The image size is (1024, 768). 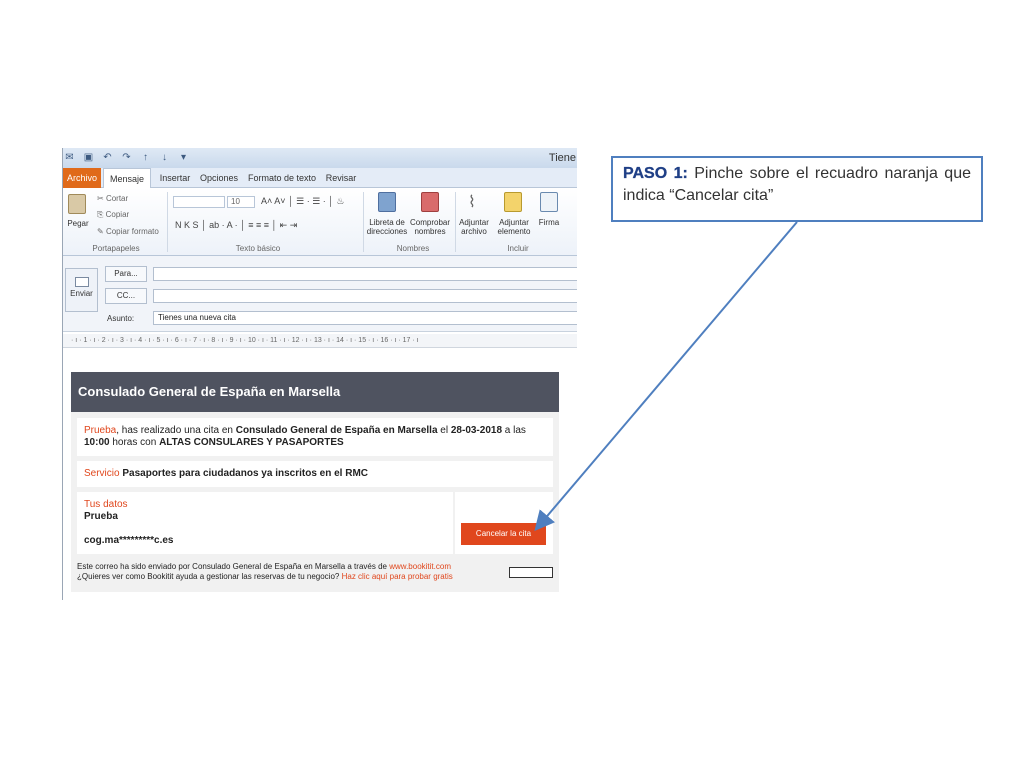 I want to click on redo-icon: ↷, so click(x=126, y=157).